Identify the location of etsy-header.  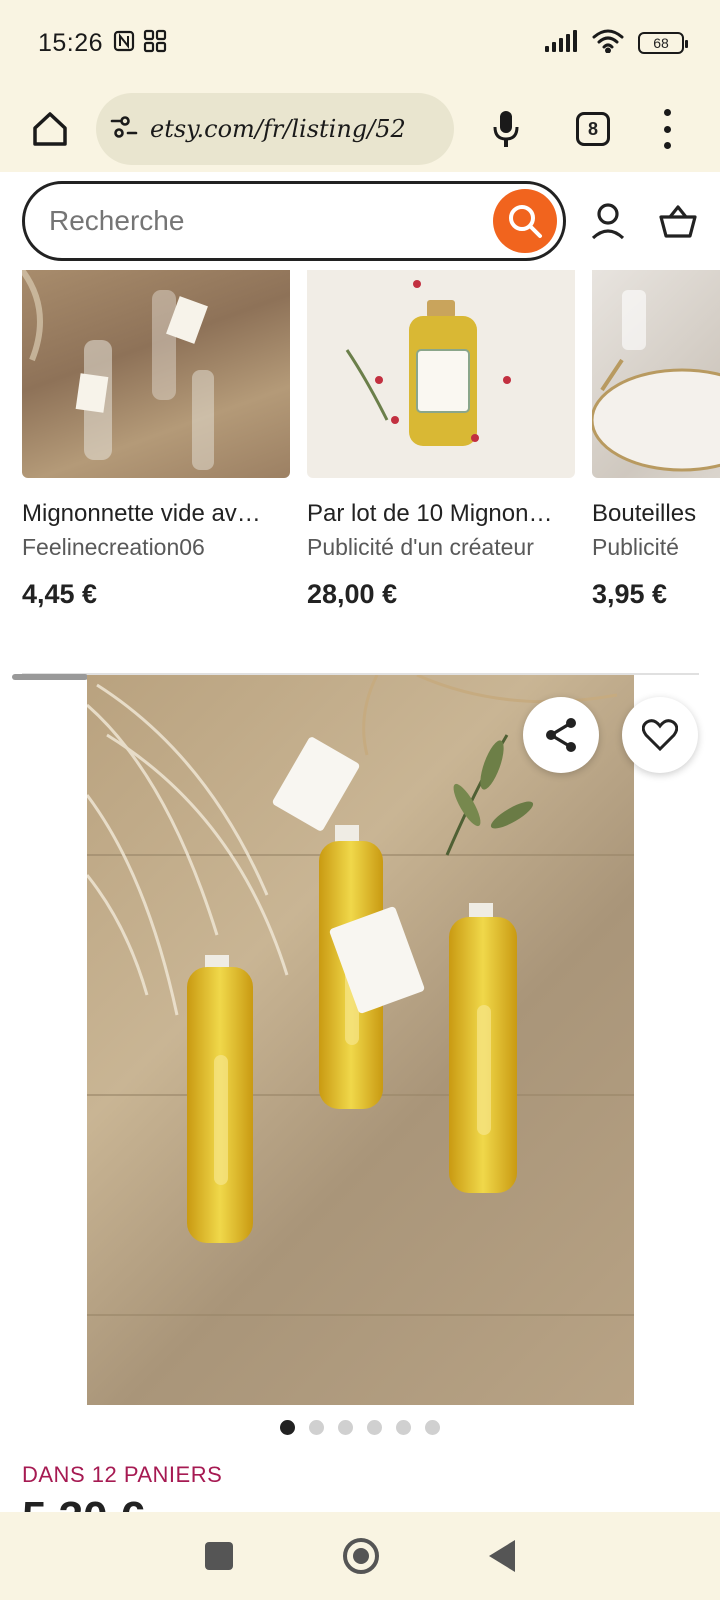
(360, 221).